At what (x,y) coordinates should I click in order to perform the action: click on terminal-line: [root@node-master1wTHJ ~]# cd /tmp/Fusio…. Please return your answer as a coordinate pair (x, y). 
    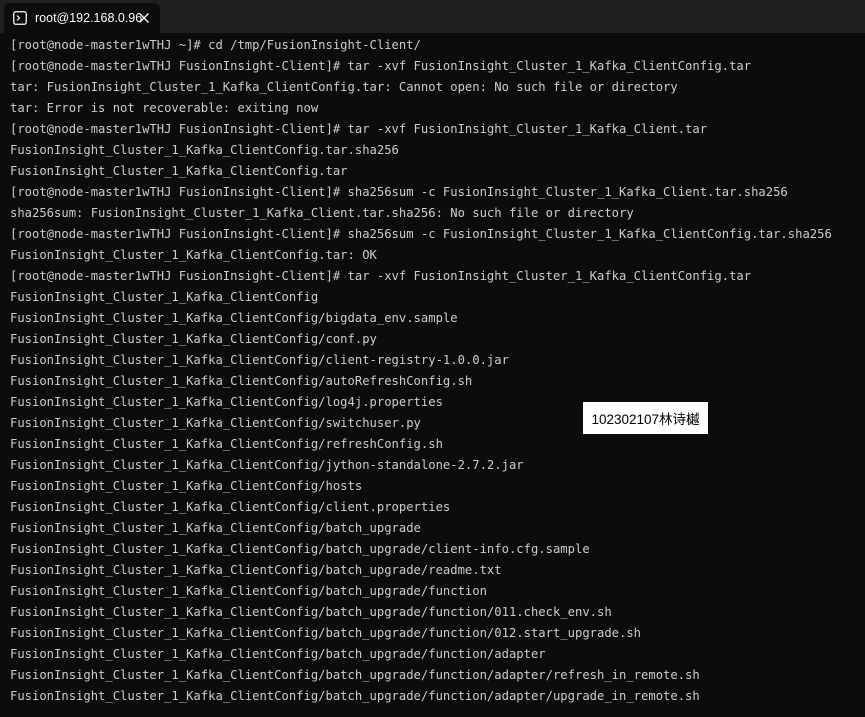
    Looking at the image, I should click on (215, 45).